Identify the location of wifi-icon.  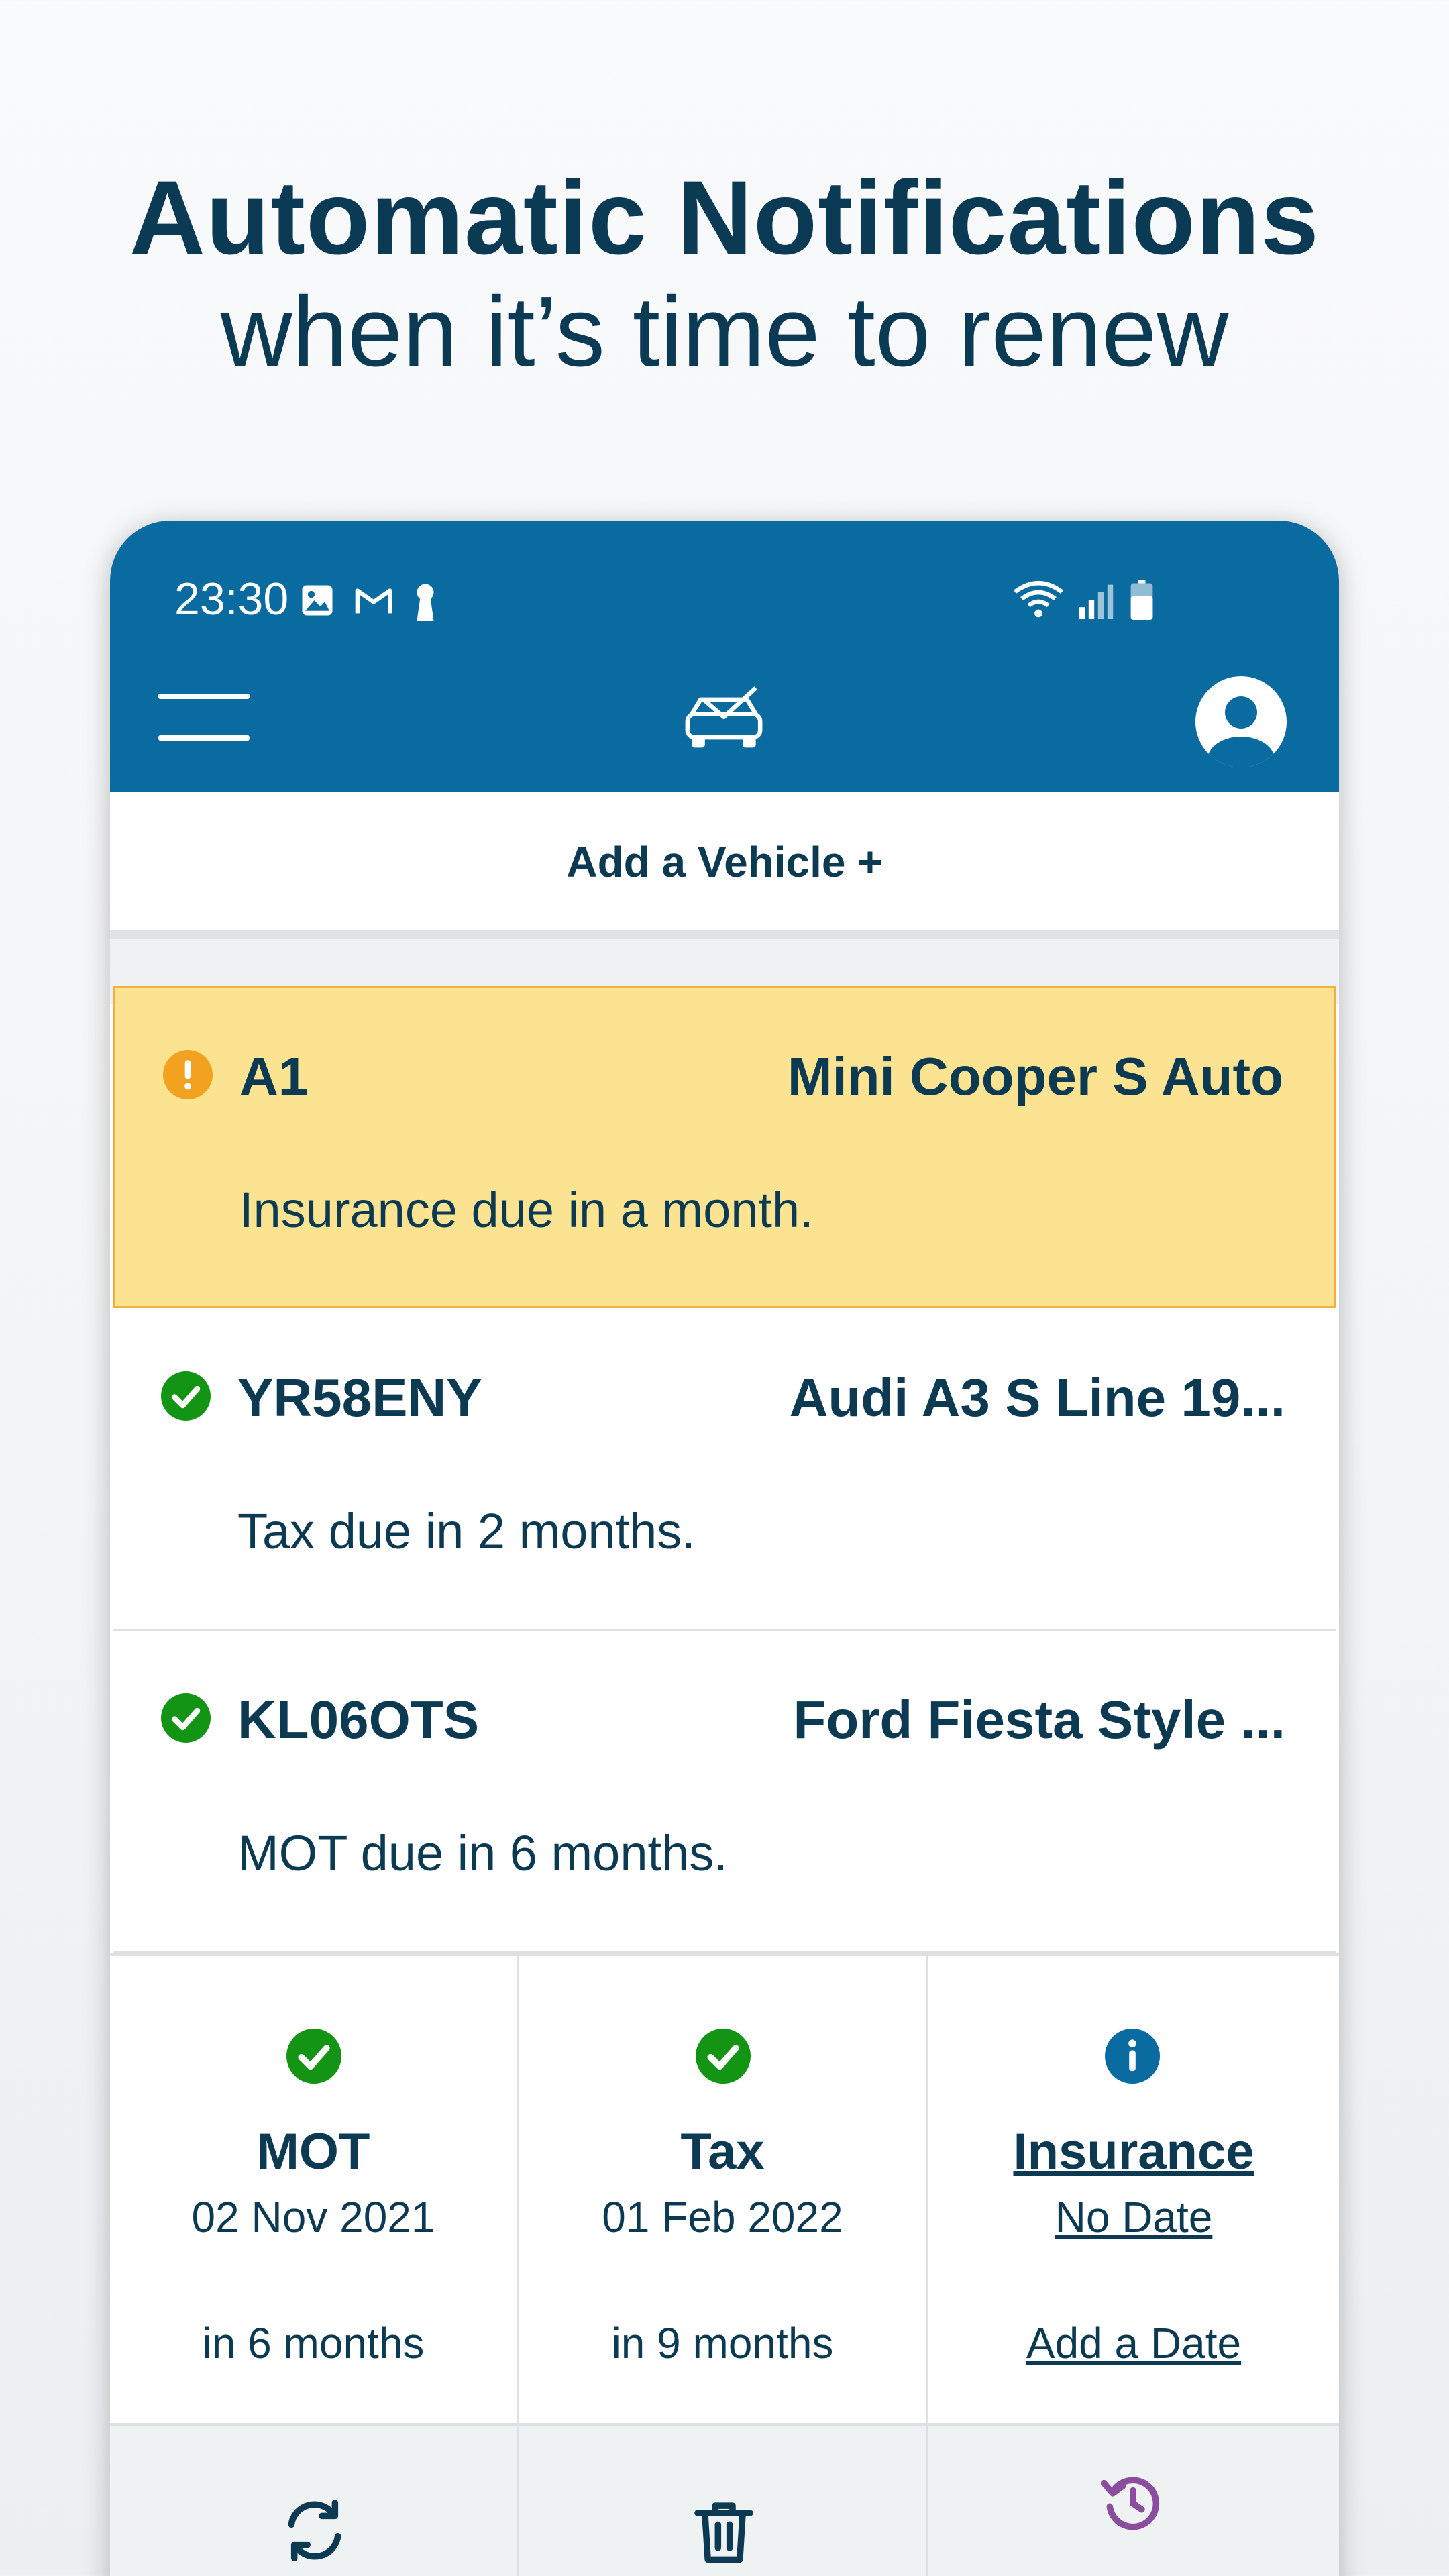
(1038, 599).